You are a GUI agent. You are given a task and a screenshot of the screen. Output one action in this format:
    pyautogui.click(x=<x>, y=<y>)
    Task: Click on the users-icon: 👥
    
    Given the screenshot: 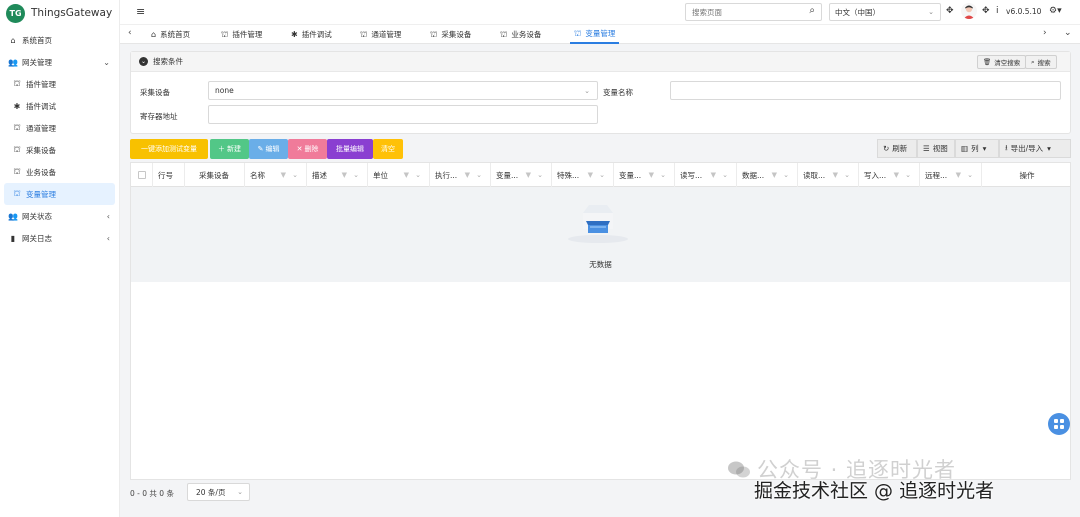 What is the action you would take?
    pyautogui.click(x=13, y=216)
    